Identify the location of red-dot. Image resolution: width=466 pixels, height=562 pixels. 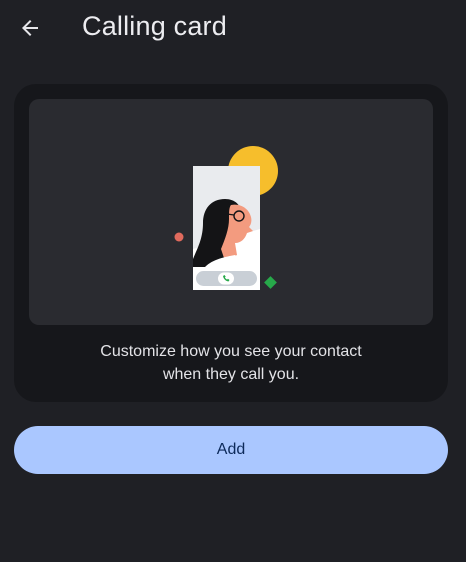
(179, 237).